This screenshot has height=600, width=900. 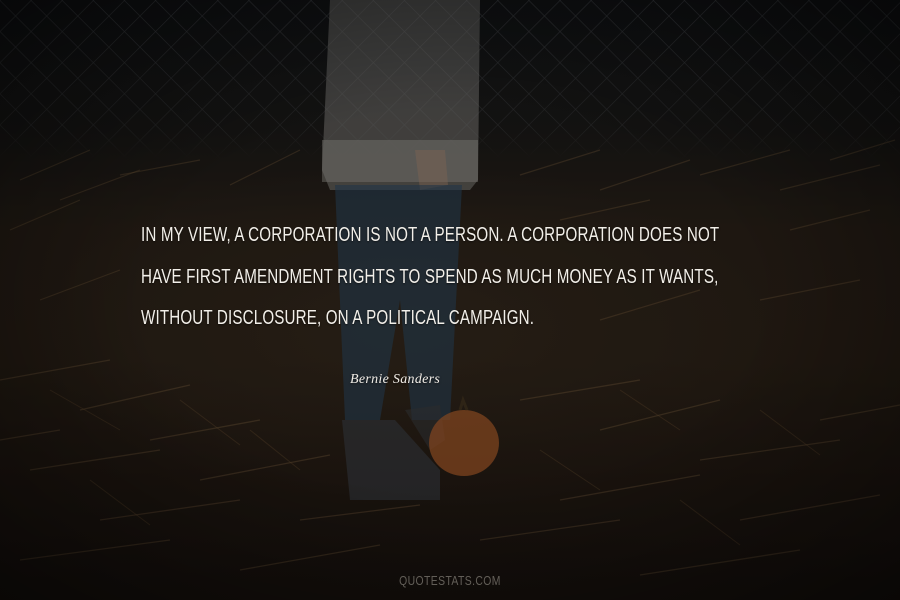 What do you see at coordinates (395, 379) in the screenshot?
I see `quote-author: Bernie Sanders` at bounding box center [395, 379].